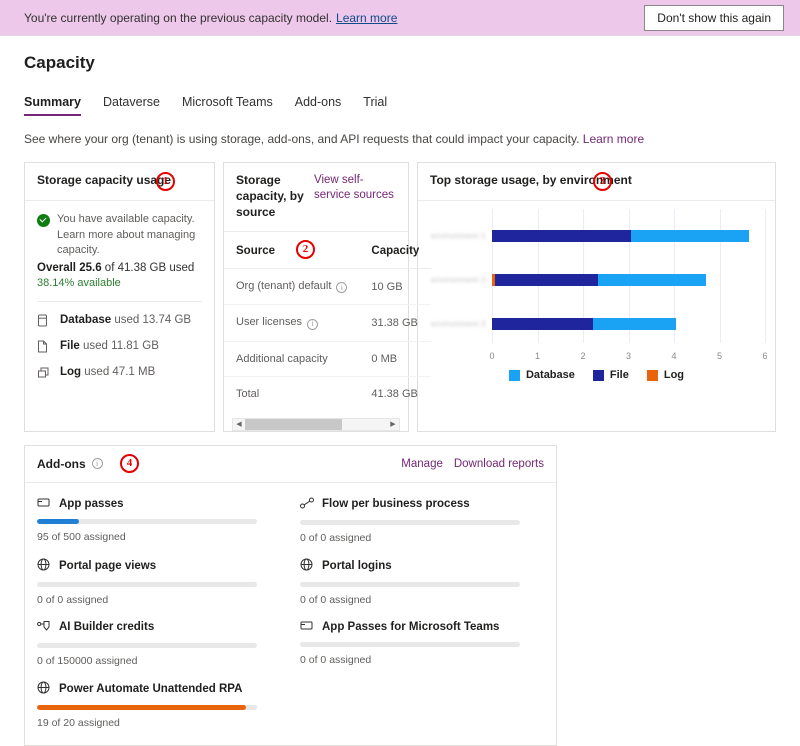 This screenshot has height=746, width=800. I want to click on addons-card-header: Add-ons i 4 Manage Download reports, so click(290, 464).